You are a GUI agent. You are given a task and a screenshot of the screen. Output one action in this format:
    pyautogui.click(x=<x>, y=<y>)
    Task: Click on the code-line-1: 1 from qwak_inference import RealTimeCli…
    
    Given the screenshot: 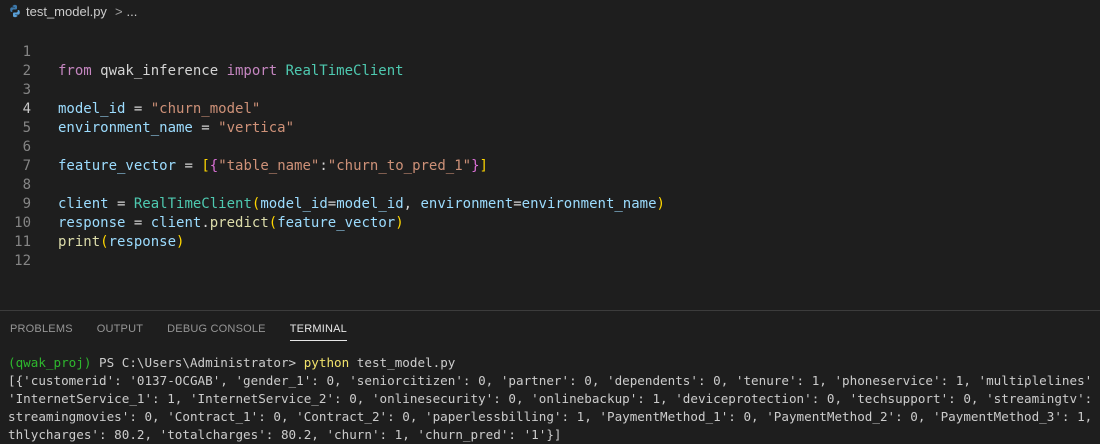 What is the action you would take?
    pyautogui.click(x=550, y=51)
    